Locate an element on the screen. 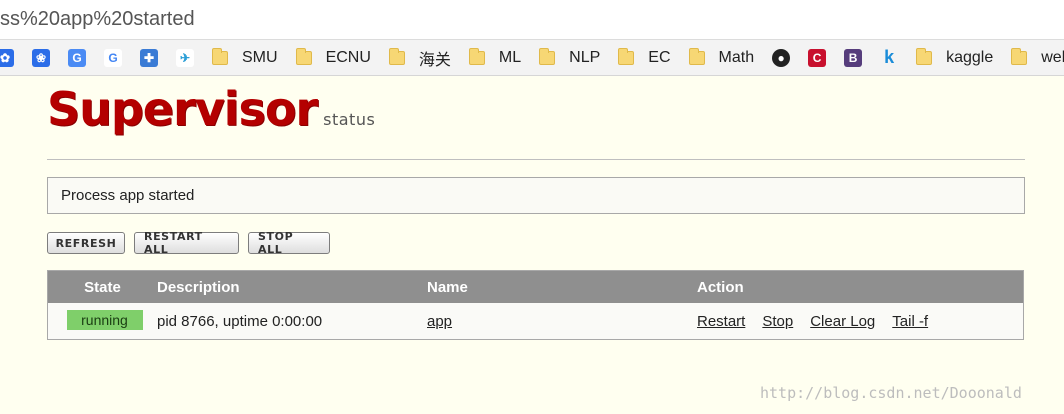 The width and height of the screenshot is (1064, 414). status-message: Process app started is located at coordinates (536, 195).